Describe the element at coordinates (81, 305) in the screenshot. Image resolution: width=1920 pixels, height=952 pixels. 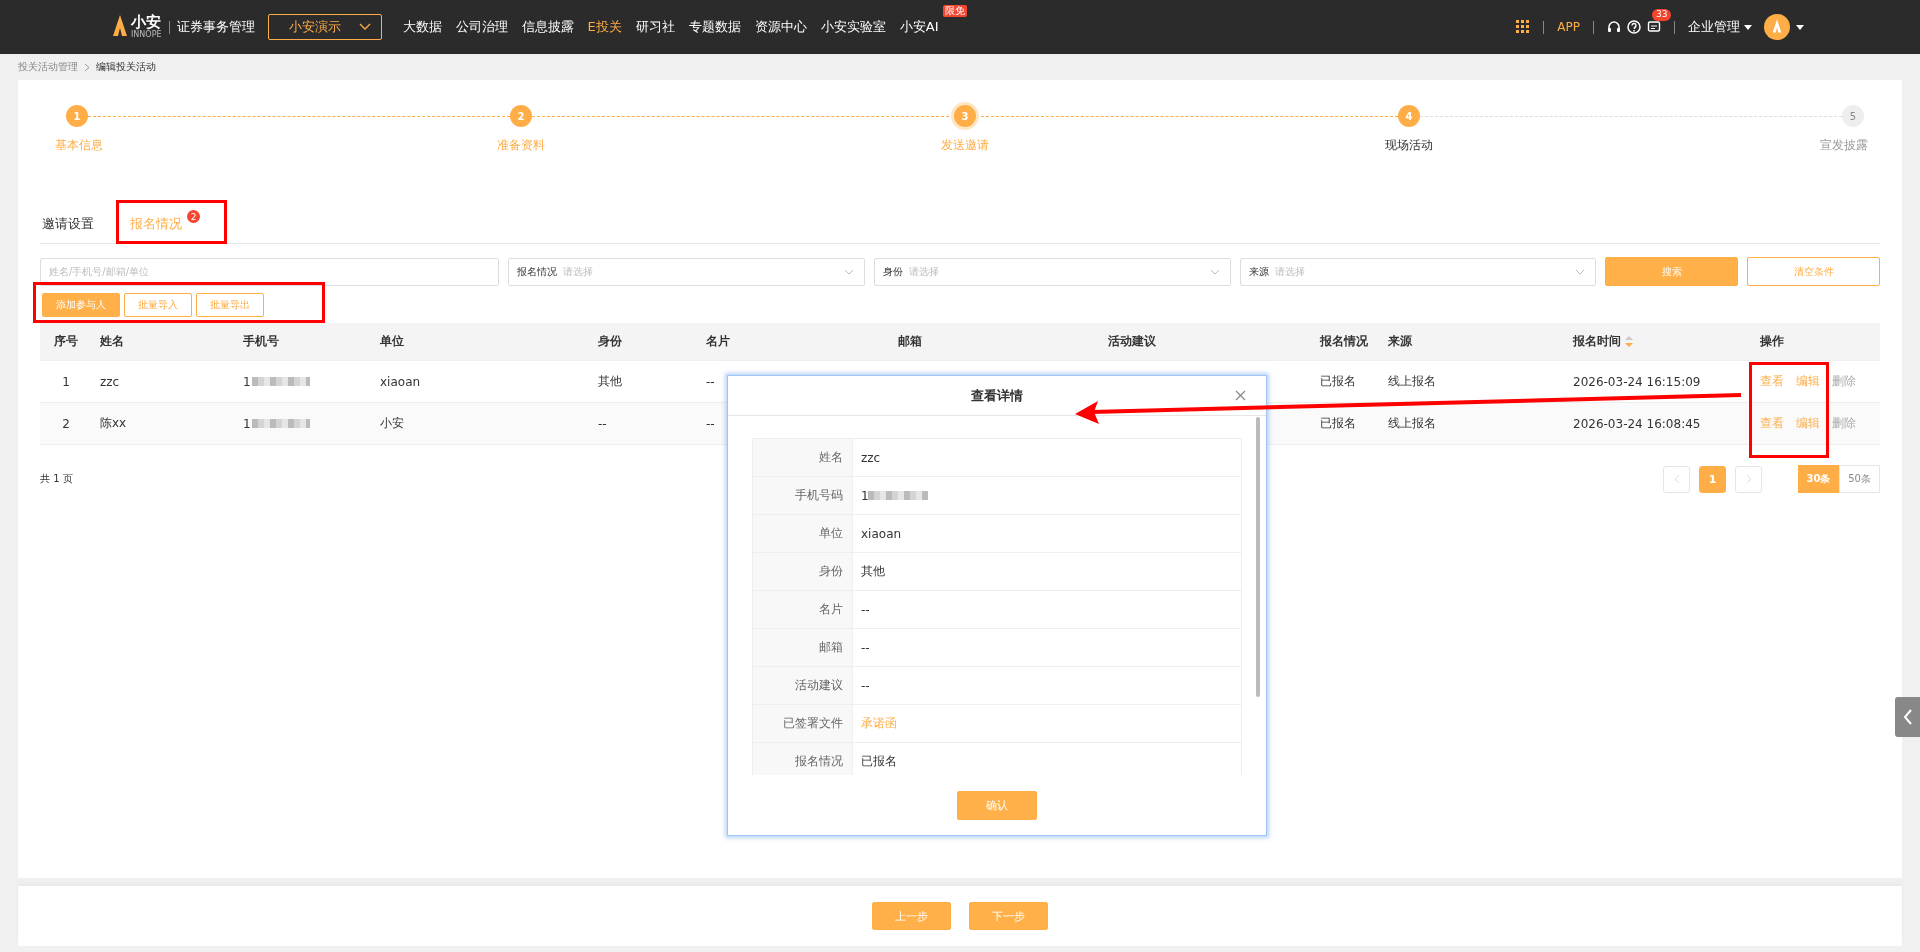
I see `action-button: 添加参与人` at that location.